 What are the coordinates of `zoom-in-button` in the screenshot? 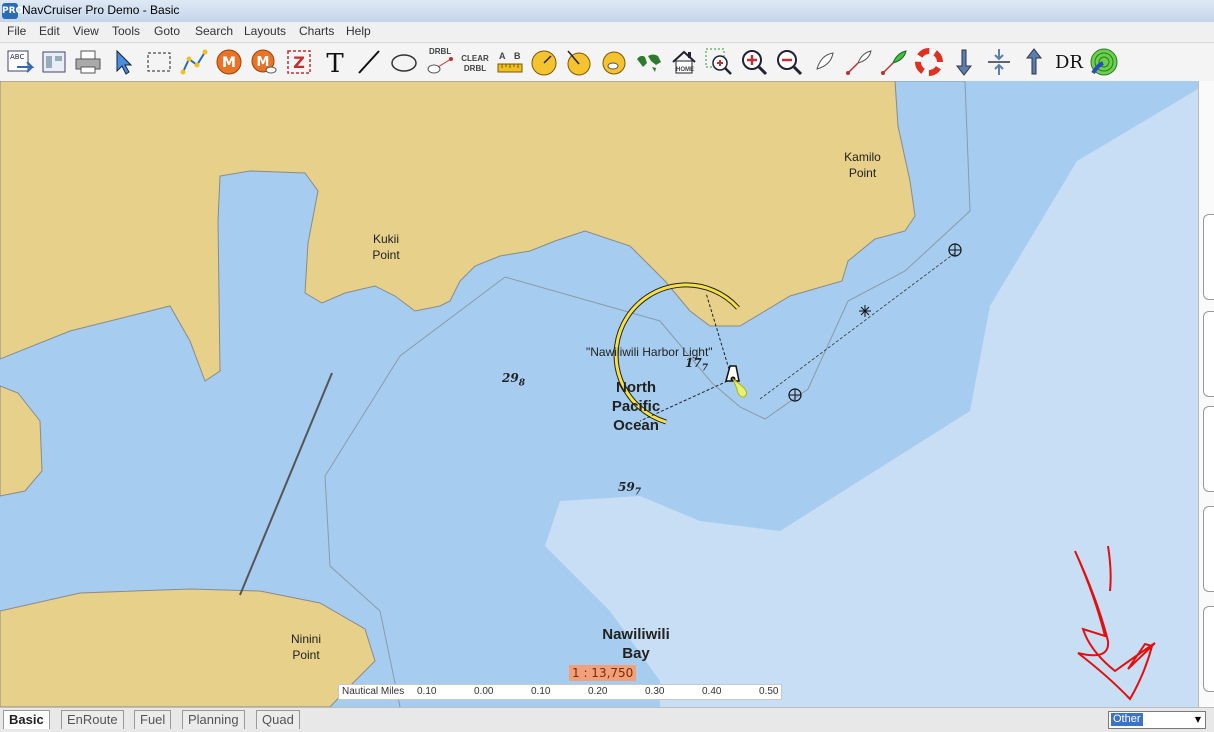 It's located at (754, 62).